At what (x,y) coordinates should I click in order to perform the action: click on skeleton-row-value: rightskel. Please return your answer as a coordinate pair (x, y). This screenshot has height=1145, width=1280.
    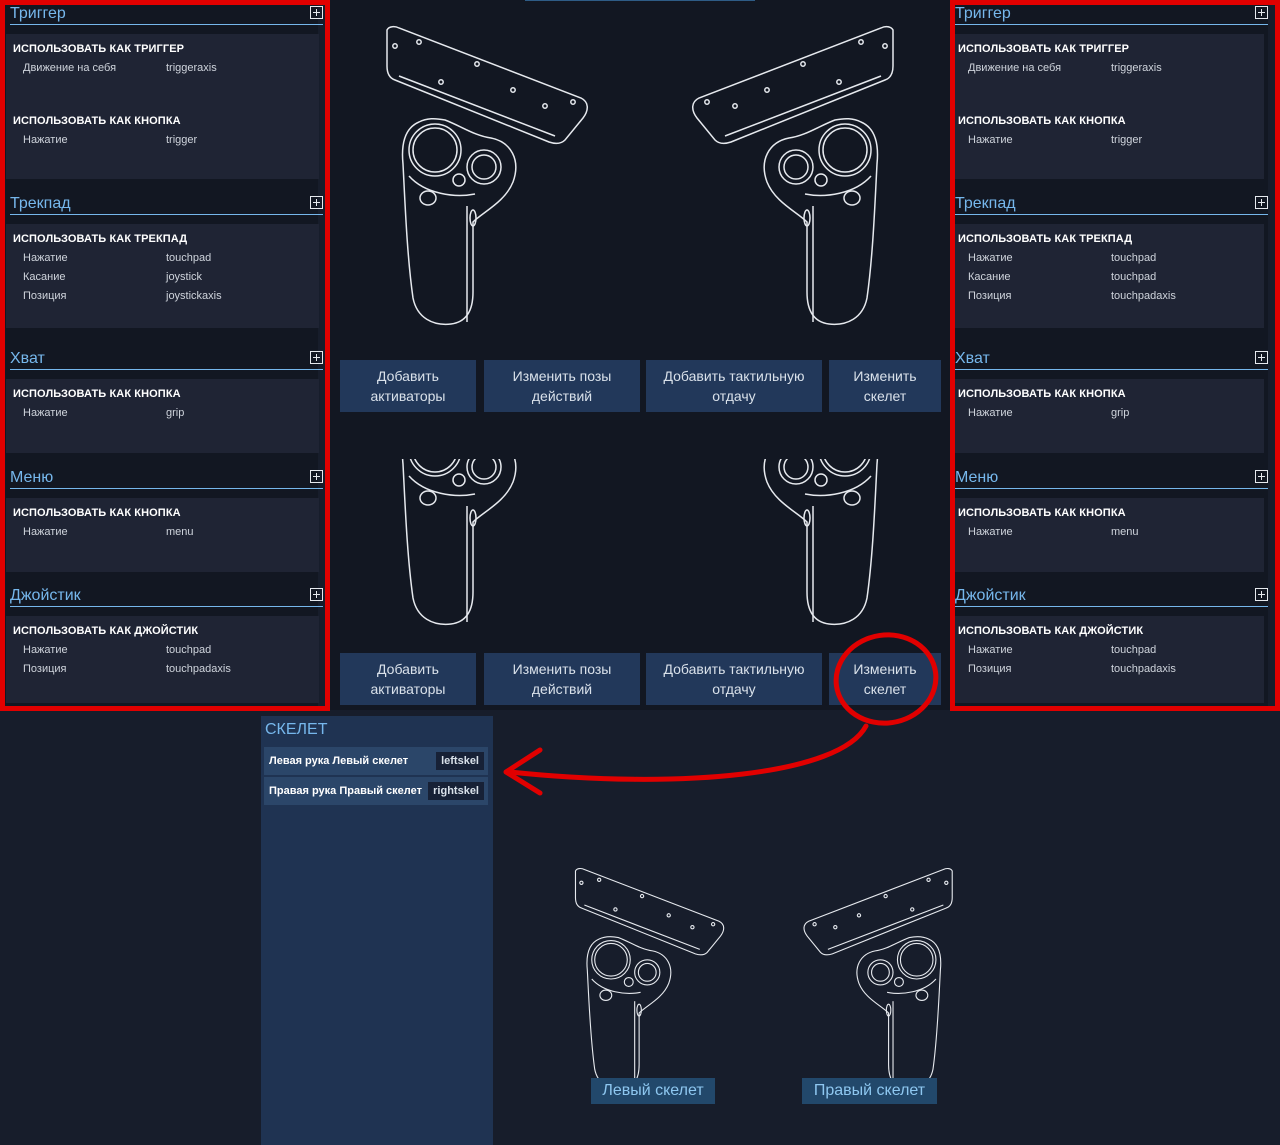
    Looking at the image, I should click on (456, 791).